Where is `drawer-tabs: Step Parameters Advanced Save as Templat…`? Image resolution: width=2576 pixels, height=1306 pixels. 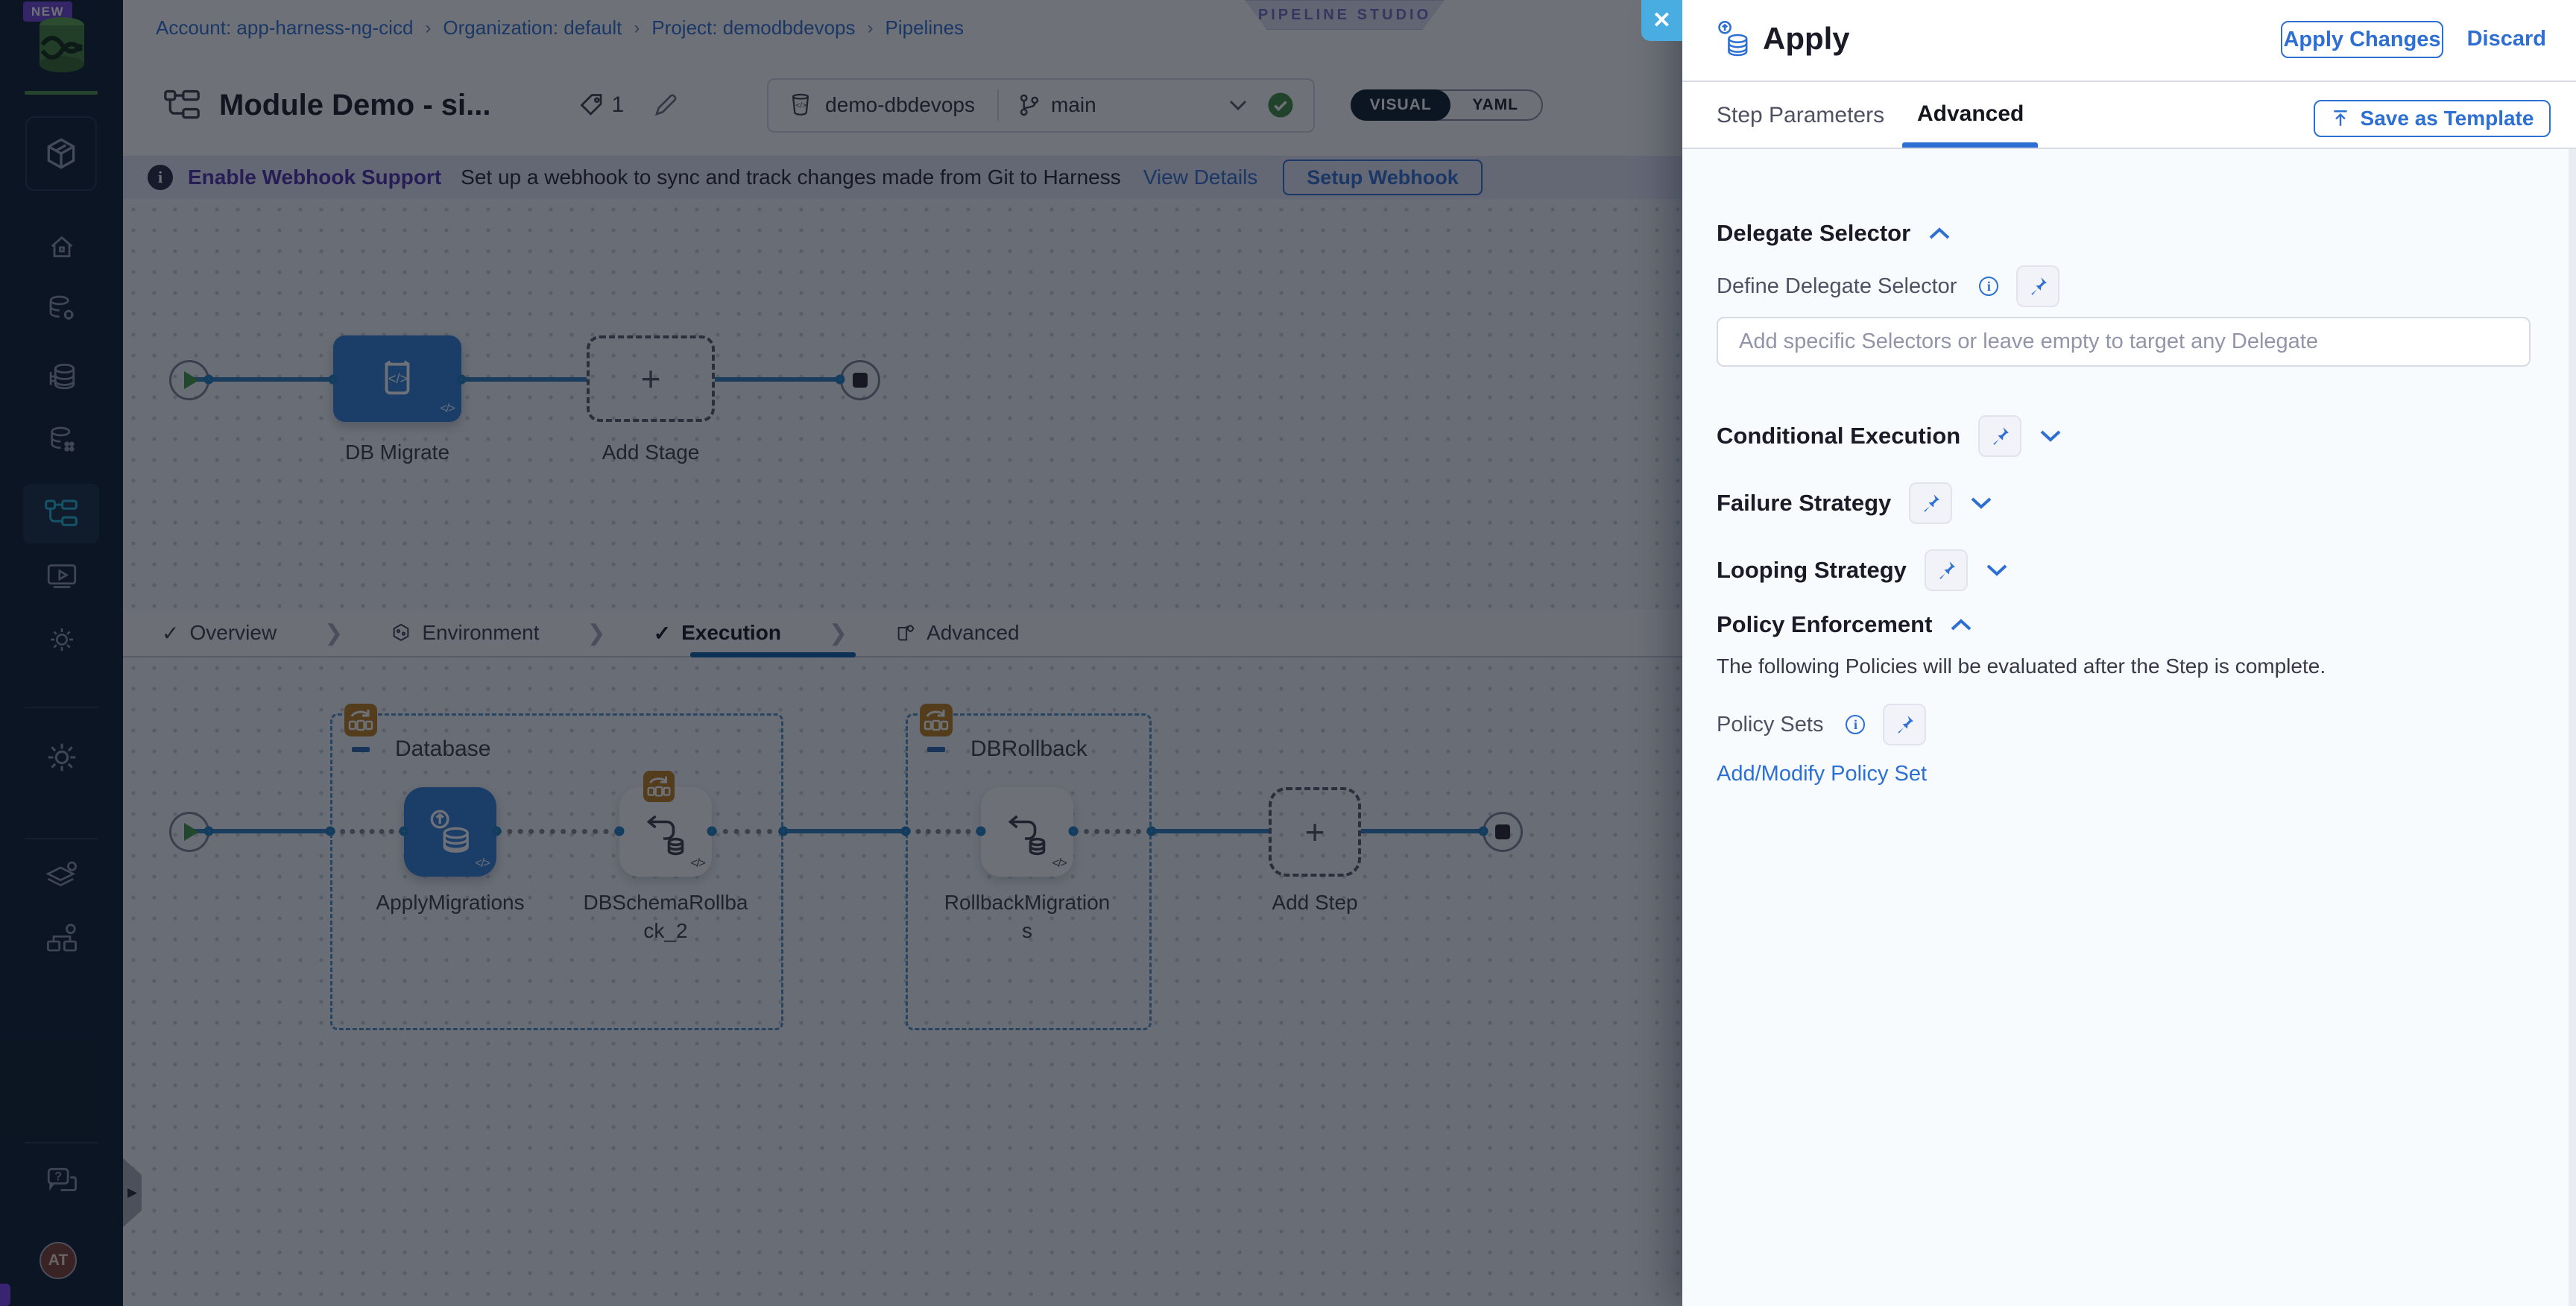
drawer-tabs: Step Parameters Advanced Save as Templat… is located at coordinates (2129, 115).